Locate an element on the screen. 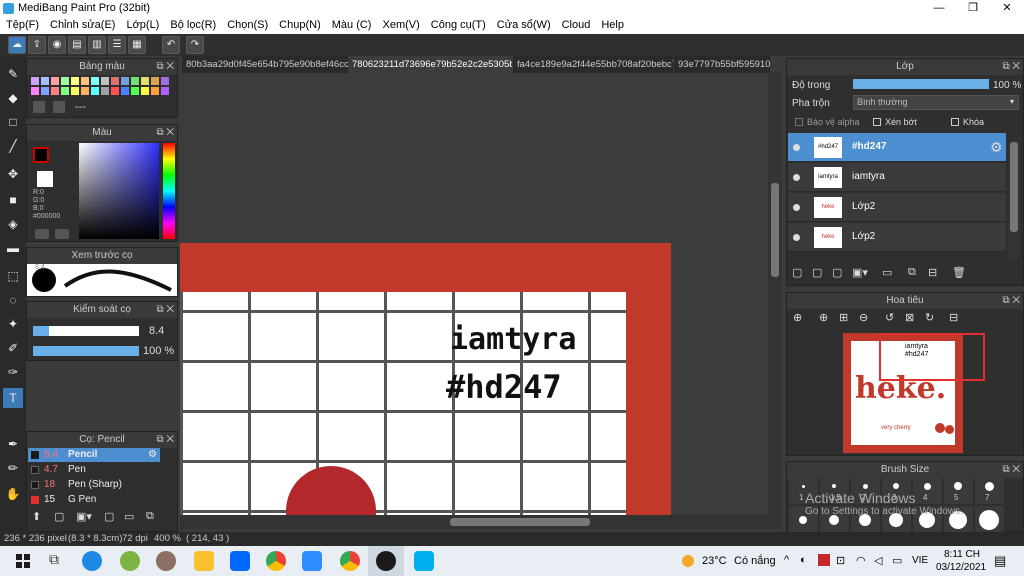 This screenshot has width=1024, height=576. duplicate-icon: ⧉ is located at coordinates (150, 516).